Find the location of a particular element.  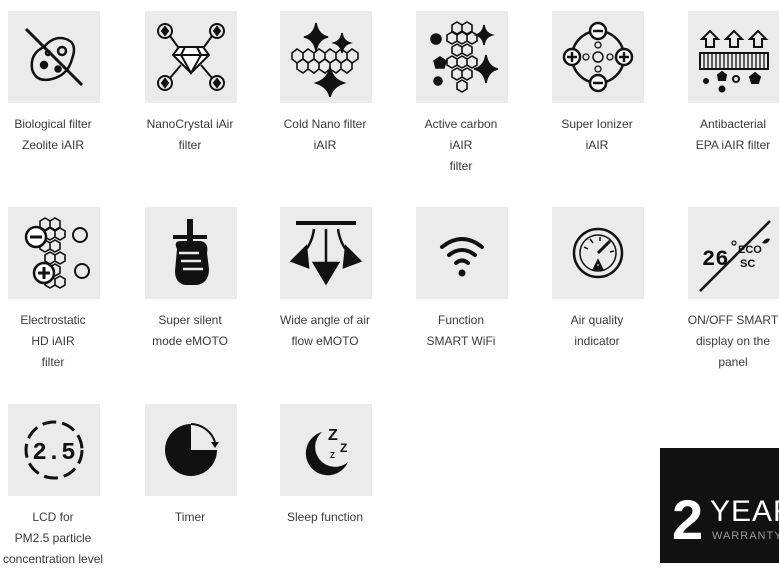

silent-mode-tile is located at coordinates (191, 253).